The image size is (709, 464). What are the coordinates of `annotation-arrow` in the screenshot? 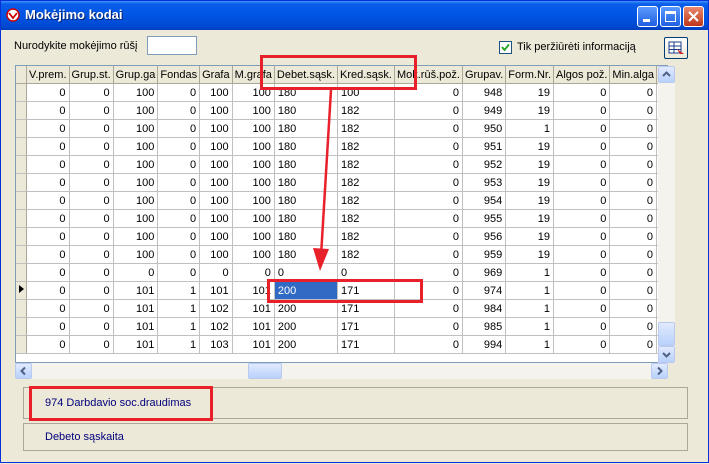 It's located at (323, 180).